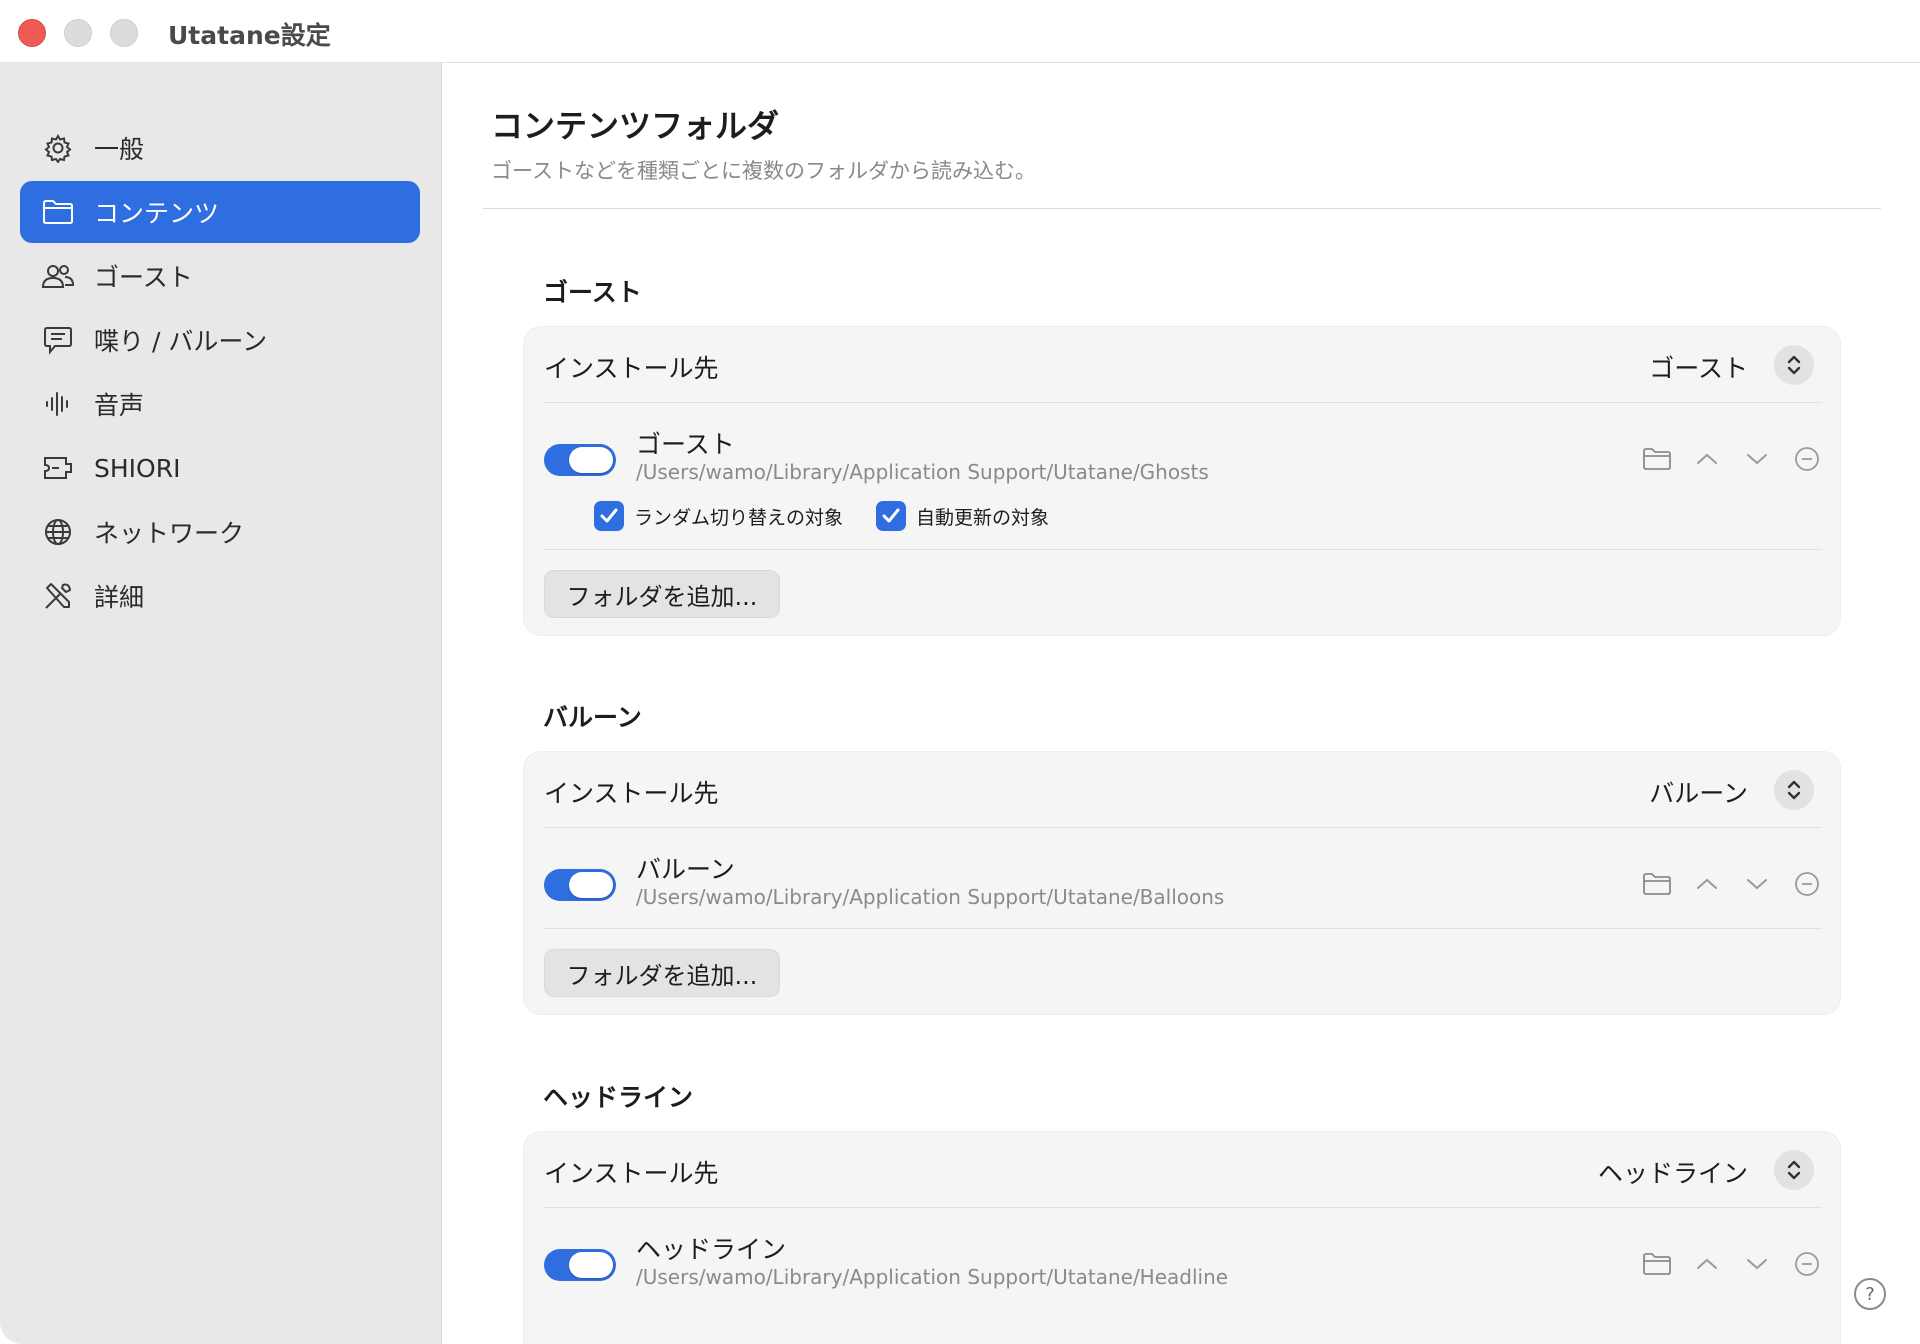 The height and width of the screenshot is (1344, 1920). I want to click on sidebar-item-contents: コンテンツ, so click(220, 212).